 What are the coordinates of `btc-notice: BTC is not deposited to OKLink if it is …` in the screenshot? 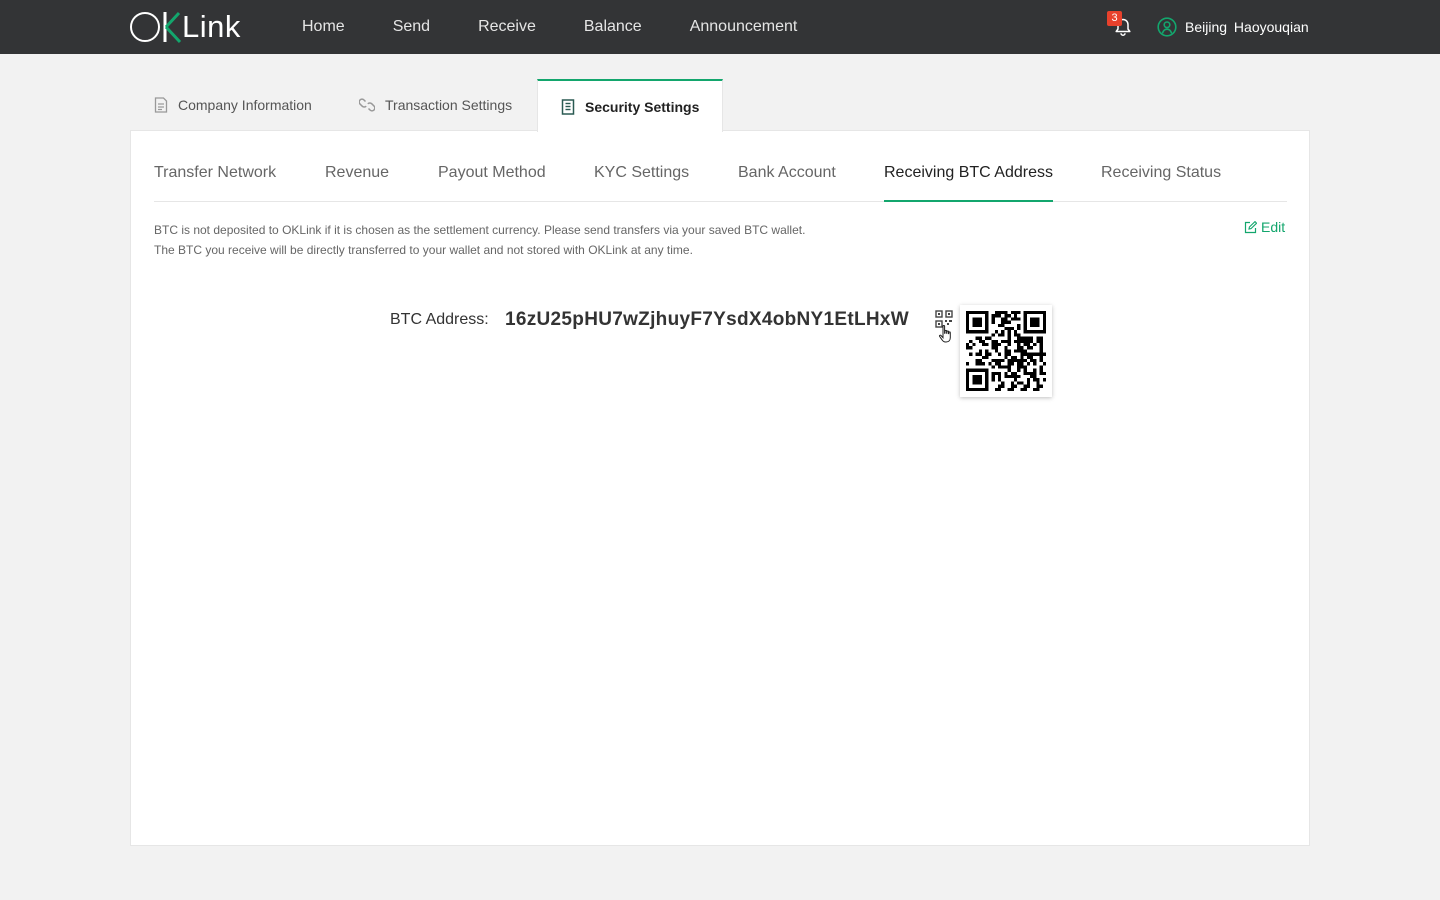 It's located at (479, 240).